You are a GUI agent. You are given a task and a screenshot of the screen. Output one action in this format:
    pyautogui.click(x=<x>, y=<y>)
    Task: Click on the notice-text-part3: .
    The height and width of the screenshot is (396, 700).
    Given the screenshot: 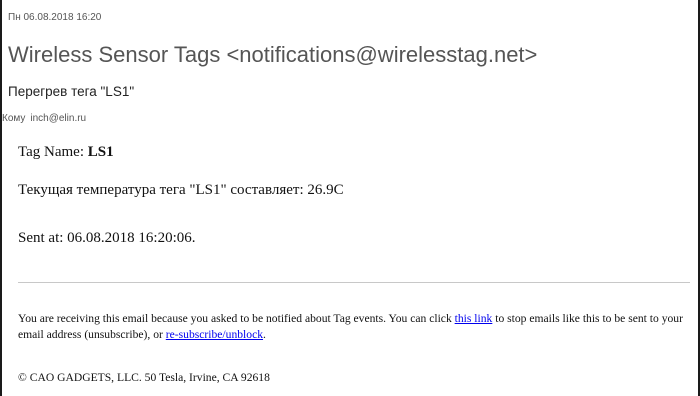 What is the action you would take?
    pyautogui.click(x=264, y=334)
    